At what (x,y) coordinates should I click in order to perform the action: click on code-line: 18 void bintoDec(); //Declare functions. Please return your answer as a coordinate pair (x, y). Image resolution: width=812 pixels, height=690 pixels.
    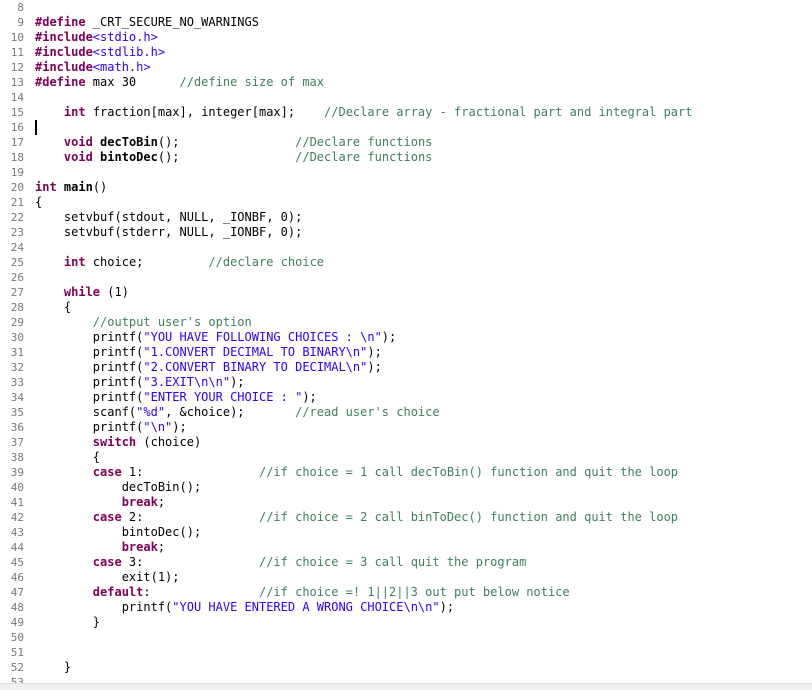
    Looking at the image, I should click on (406, 157).